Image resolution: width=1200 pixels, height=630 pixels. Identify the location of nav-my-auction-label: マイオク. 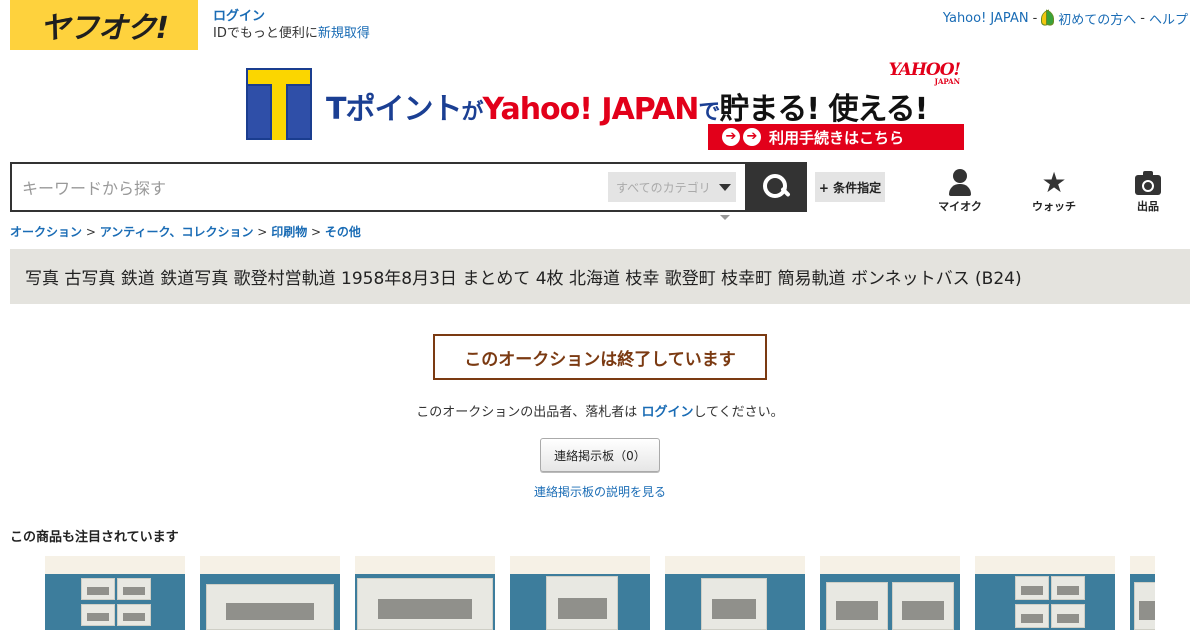
(960, 206).